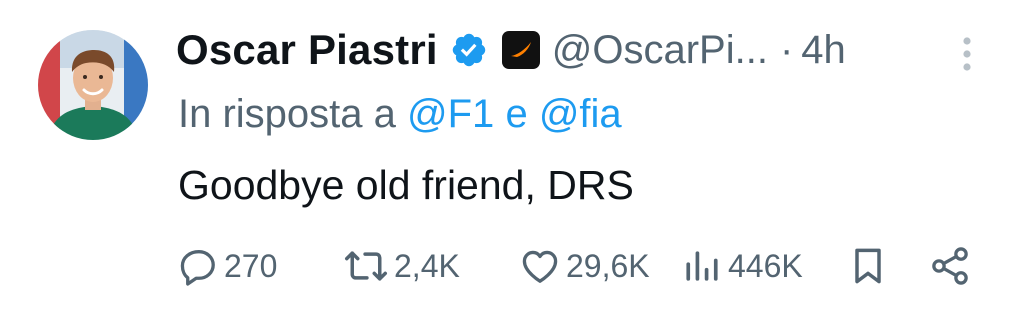 This screenshot has height=314, width=1024. Describe the element at coordinates (469, 50) in the screenshot. I see `verified-badge-icon` at that location.